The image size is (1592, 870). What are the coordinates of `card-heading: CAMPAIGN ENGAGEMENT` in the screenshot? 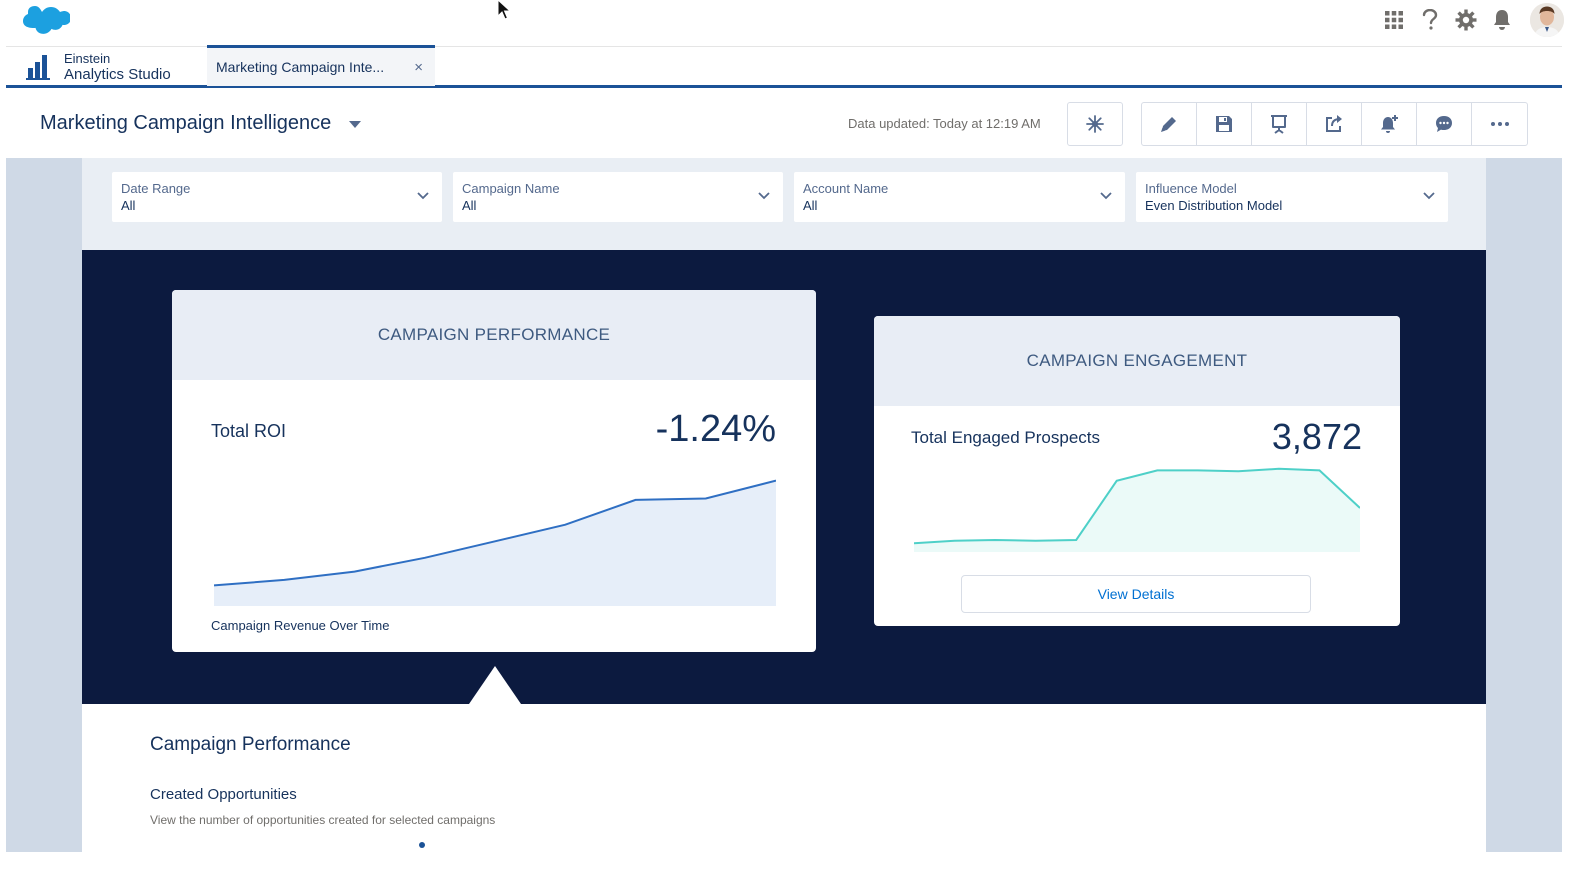 It's located at (1137, 361).